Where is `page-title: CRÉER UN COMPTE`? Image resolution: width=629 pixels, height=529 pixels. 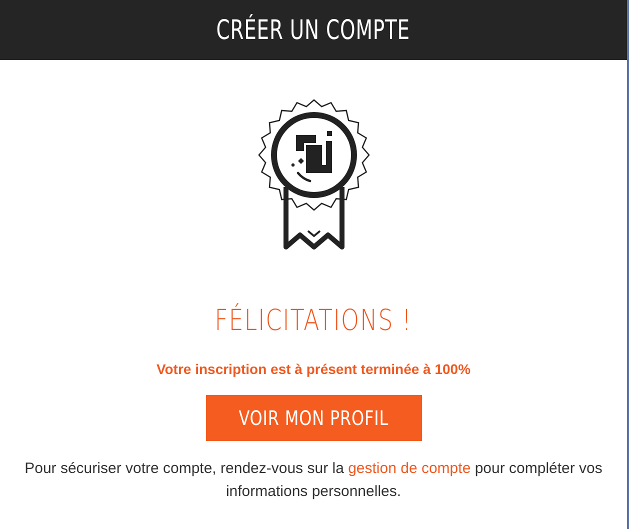 page-title: CRÉER UN COMPTE is located at coordinates (313, 30).